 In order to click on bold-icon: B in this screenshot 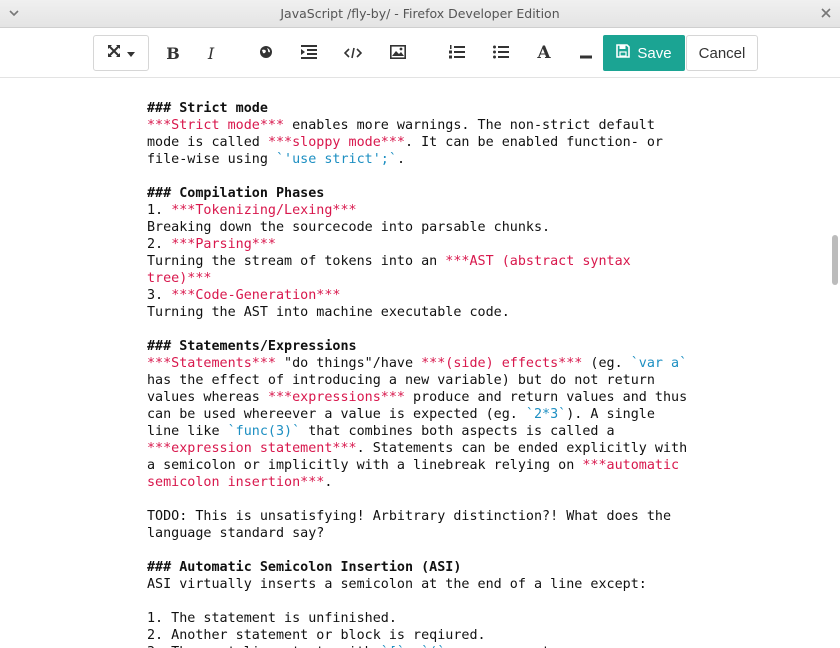, I will do `click(173, 53)`.